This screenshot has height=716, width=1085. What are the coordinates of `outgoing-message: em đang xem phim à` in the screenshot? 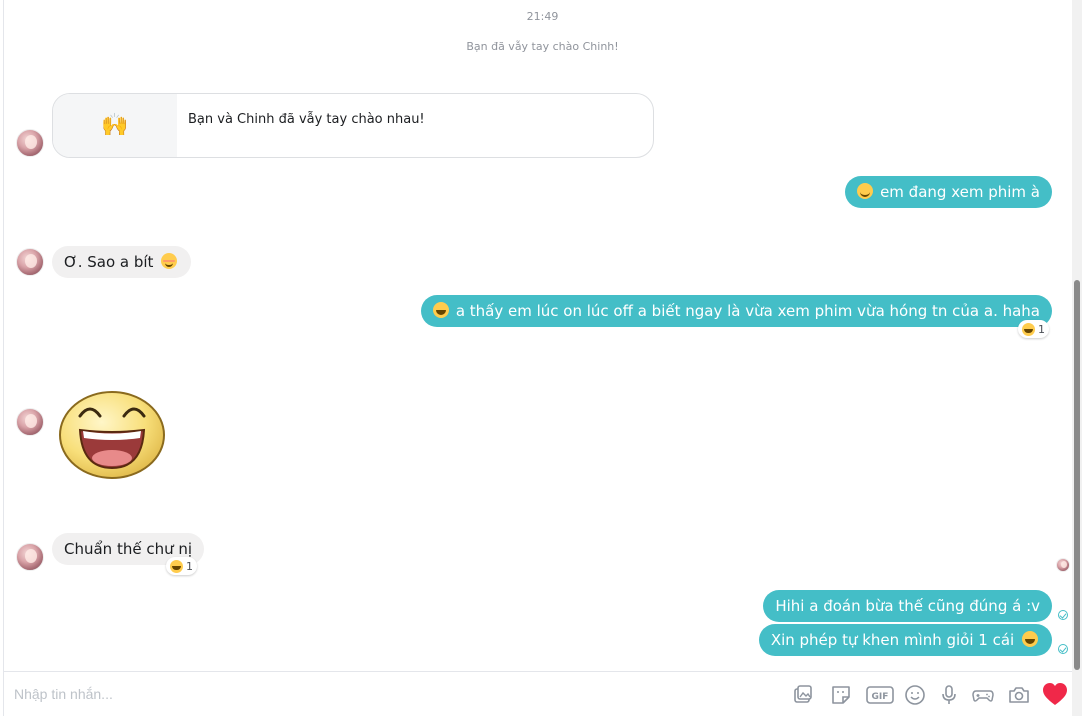 It's located at (948, 192).